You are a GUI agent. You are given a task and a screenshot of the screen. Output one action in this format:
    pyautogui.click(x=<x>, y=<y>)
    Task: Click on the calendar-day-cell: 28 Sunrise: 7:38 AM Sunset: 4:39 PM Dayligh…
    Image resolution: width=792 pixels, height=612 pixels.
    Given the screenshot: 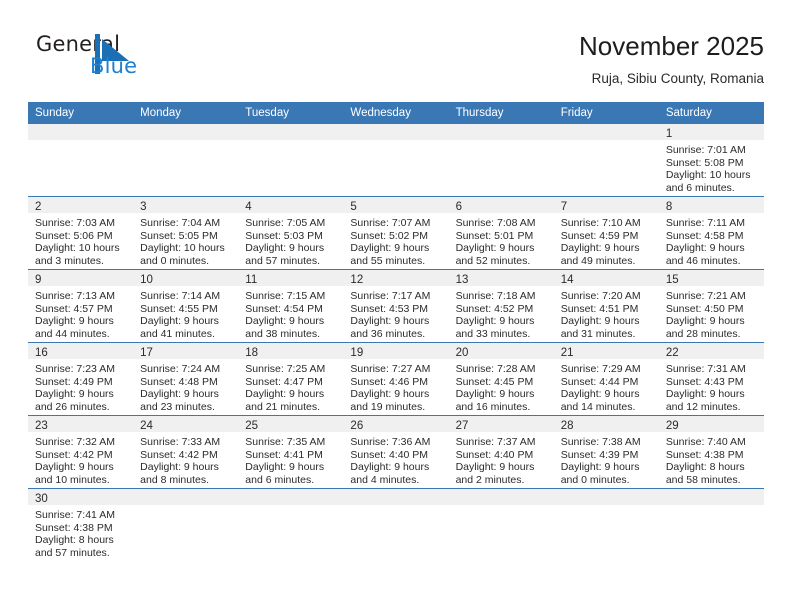 What is the action you would take?
    pyautogui.click(x=606, y=452)
    